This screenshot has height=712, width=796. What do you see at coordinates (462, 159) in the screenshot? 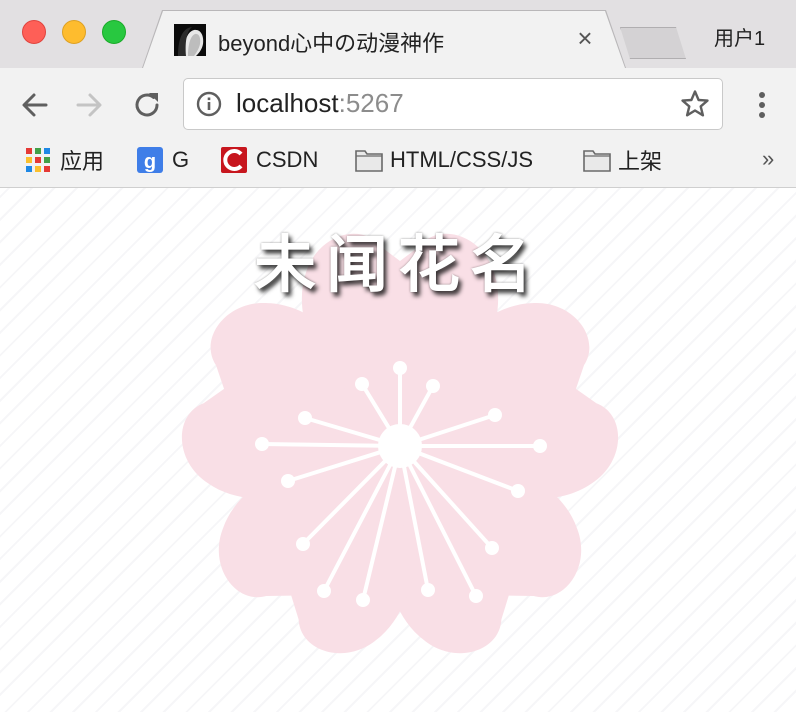
I see `bookmark-label: HTML/CSS/JS` at bounding box center [462, 159].